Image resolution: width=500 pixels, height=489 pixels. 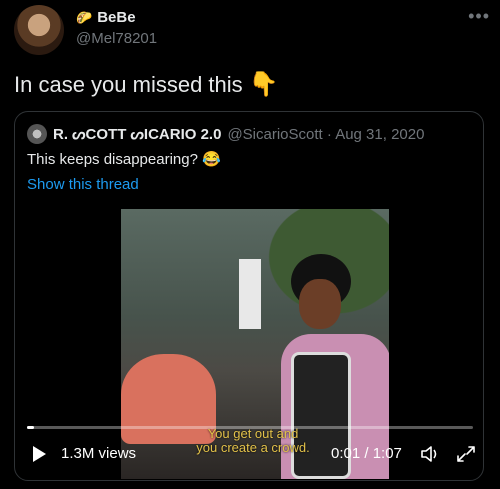 What do you see at coordinates (116, 17) in the screenshot?
I see `author-display-name: BeBe` at bounding box center [116, 17].